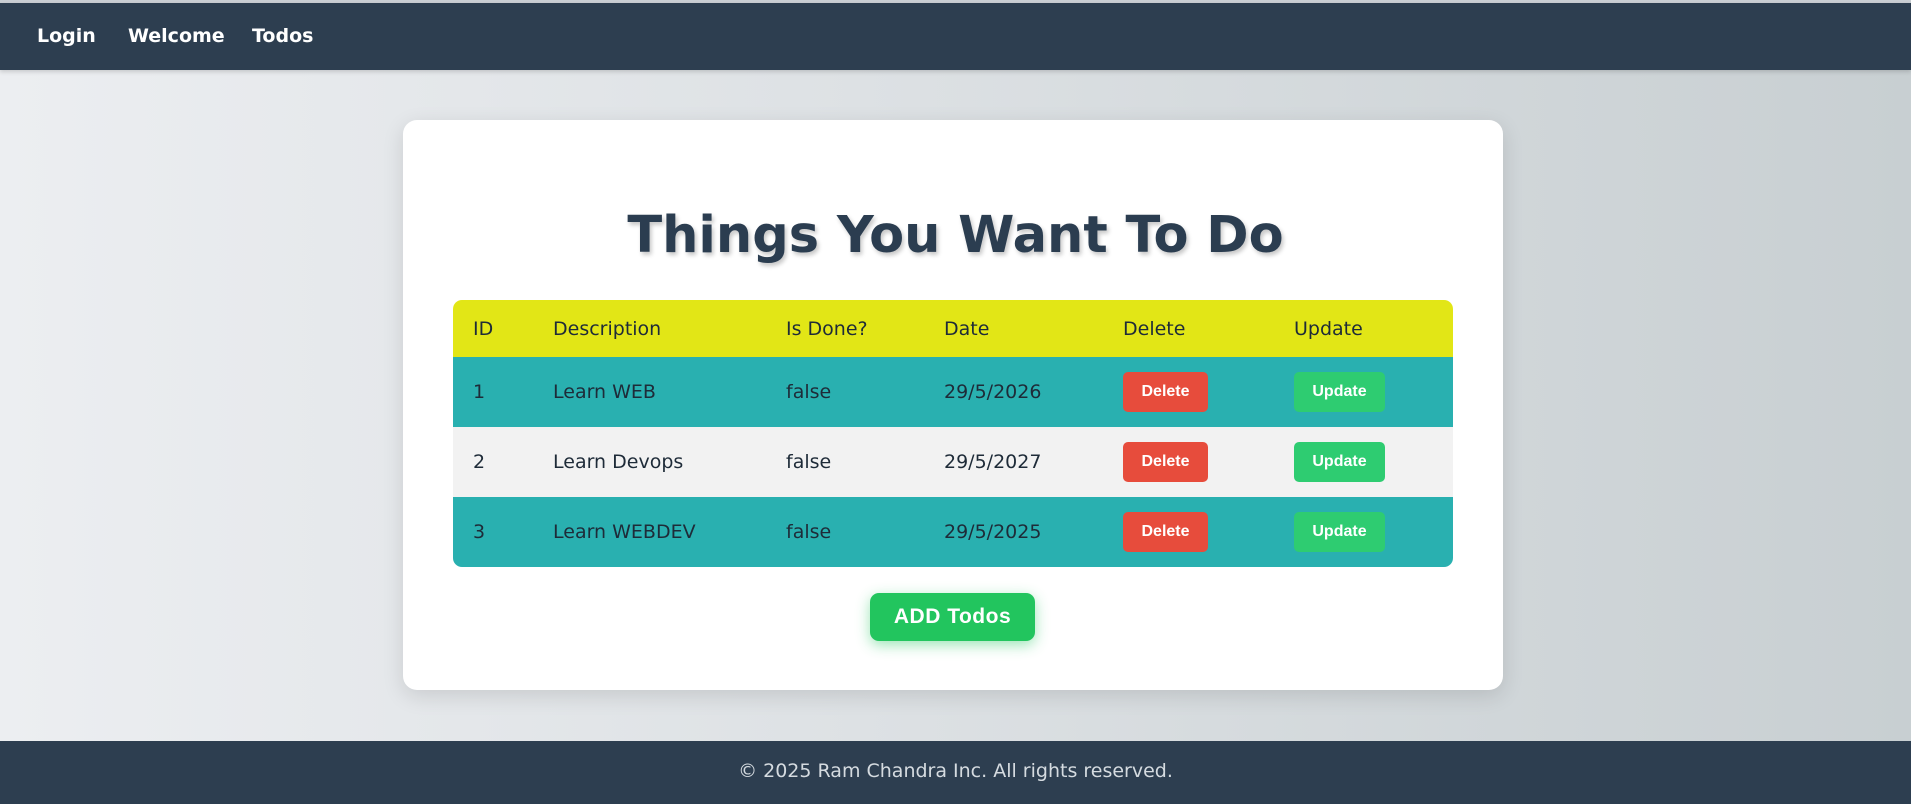  Describe the element at coordinates (176, 36) in the screenshot. I see `nav-welcome-link: Welcome` at that location.